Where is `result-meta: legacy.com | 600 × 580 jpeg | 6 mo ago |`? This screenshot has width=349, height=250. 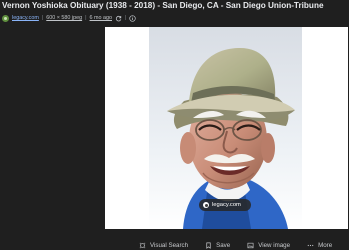
result-meta: legacy.com | 600 × 580 jpeg | 6 mo ago | is located at coordinates (69, 18).